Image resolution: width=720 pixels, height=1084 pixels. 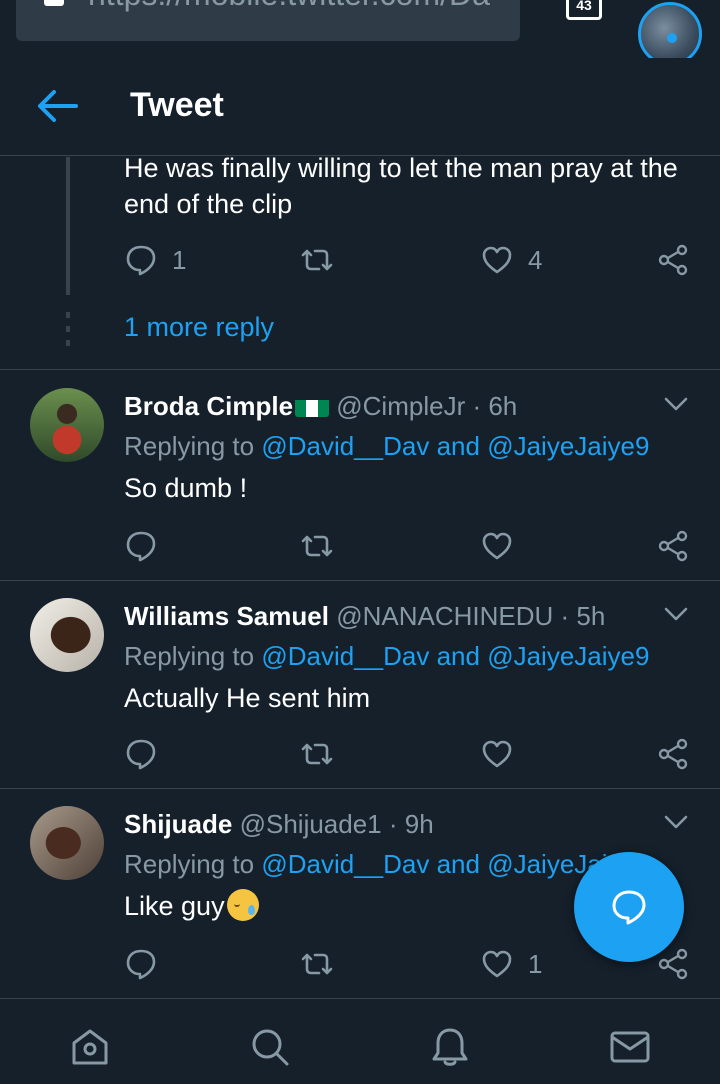 I want to click on home-icon, so click(x=90, y=1047).